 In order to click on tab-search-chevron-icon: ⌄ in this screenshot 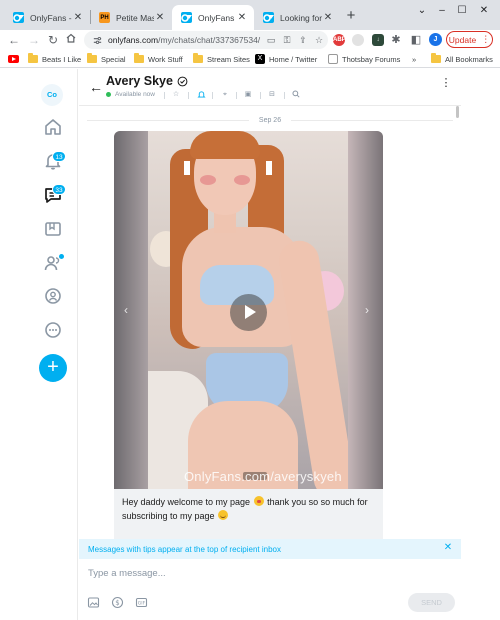, I will do `click(422, 13)`.